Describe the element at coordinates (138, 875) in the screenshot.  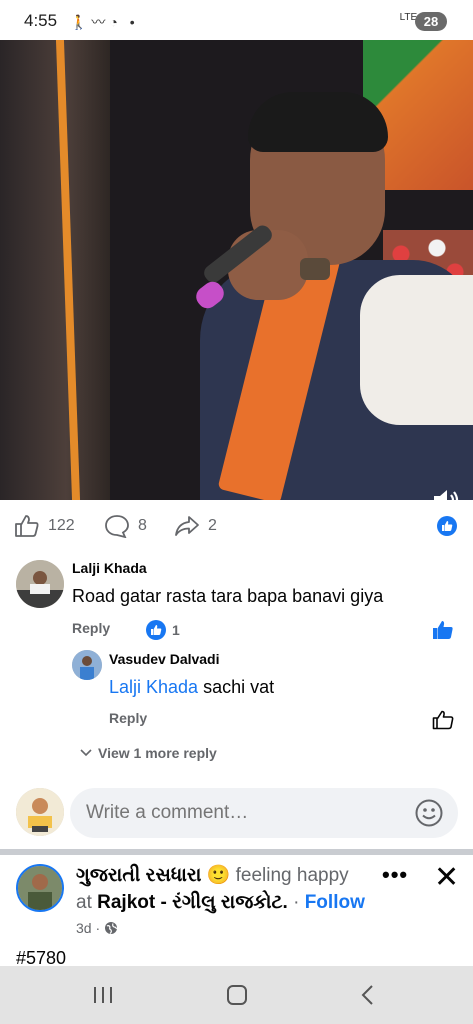
I see `page-name: ગુજરાતી રસધારા` at that location.